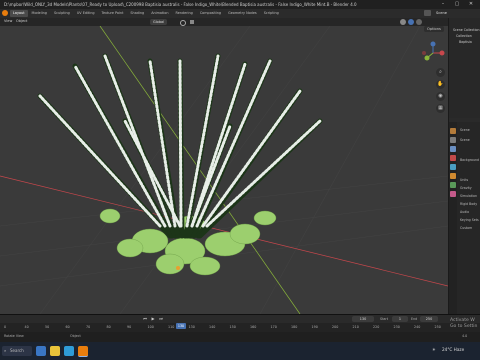 This screenshot has height=360, width=480. Describe the element at coordinates (5, 13) in the screenshot. I see `blender-logo-icon` at that location.